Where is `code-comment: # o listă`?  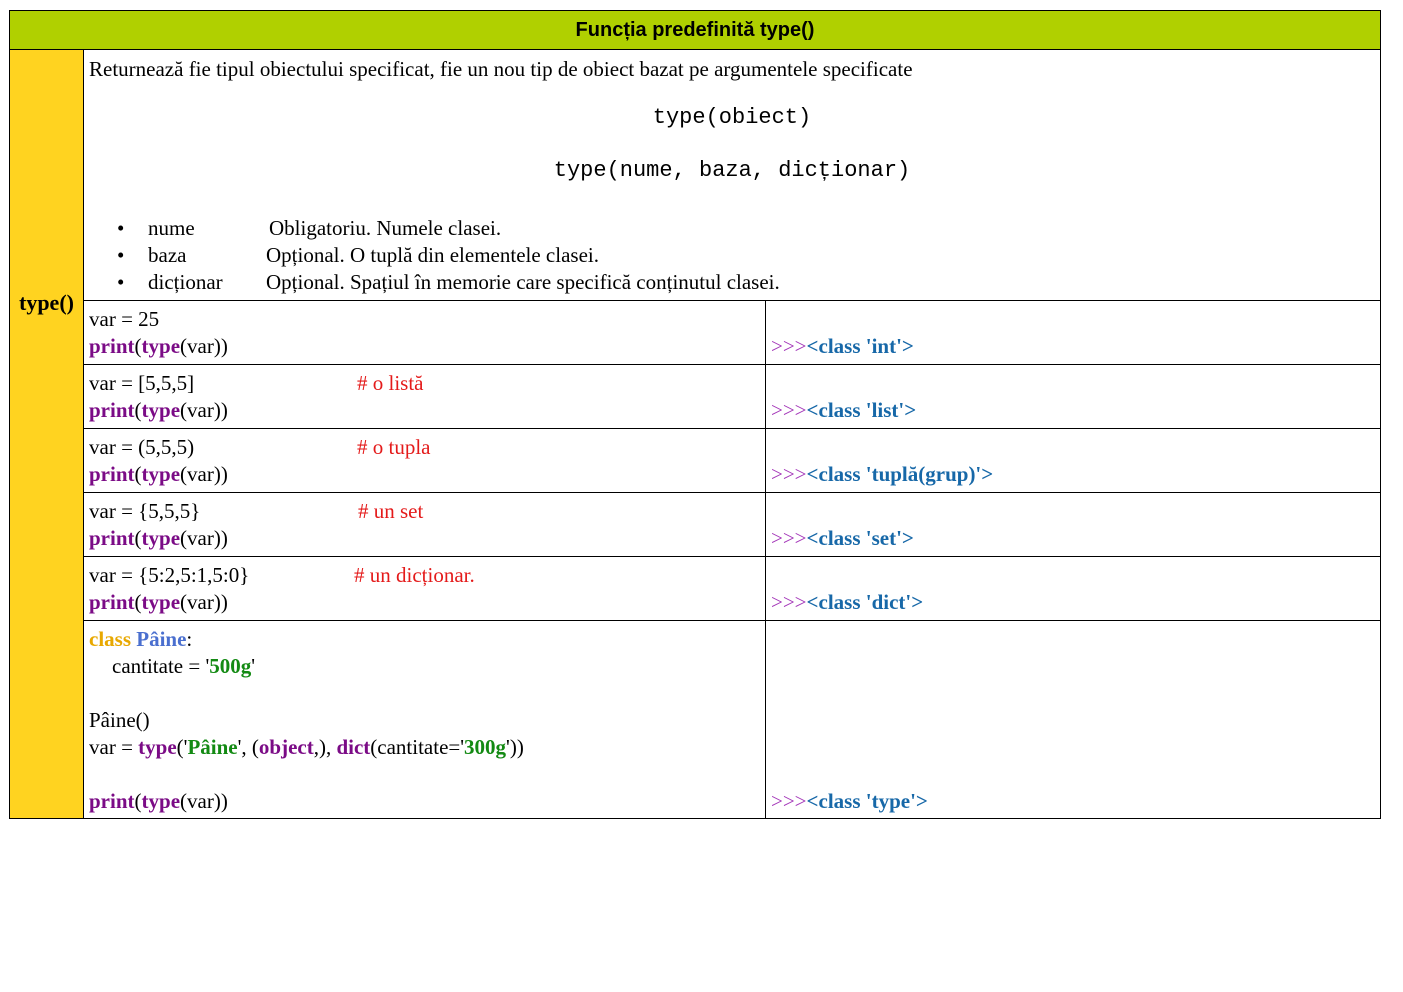 code-comment: # o listă is located at coordinates (390, 383).